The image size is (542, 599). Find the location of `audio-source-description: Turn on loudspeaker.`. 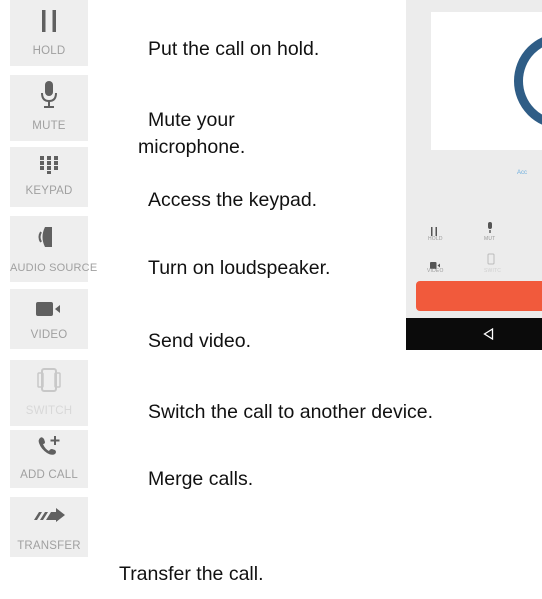

audio-source-description: Turn on loudspeaker. is located at coordinates (239, 268).